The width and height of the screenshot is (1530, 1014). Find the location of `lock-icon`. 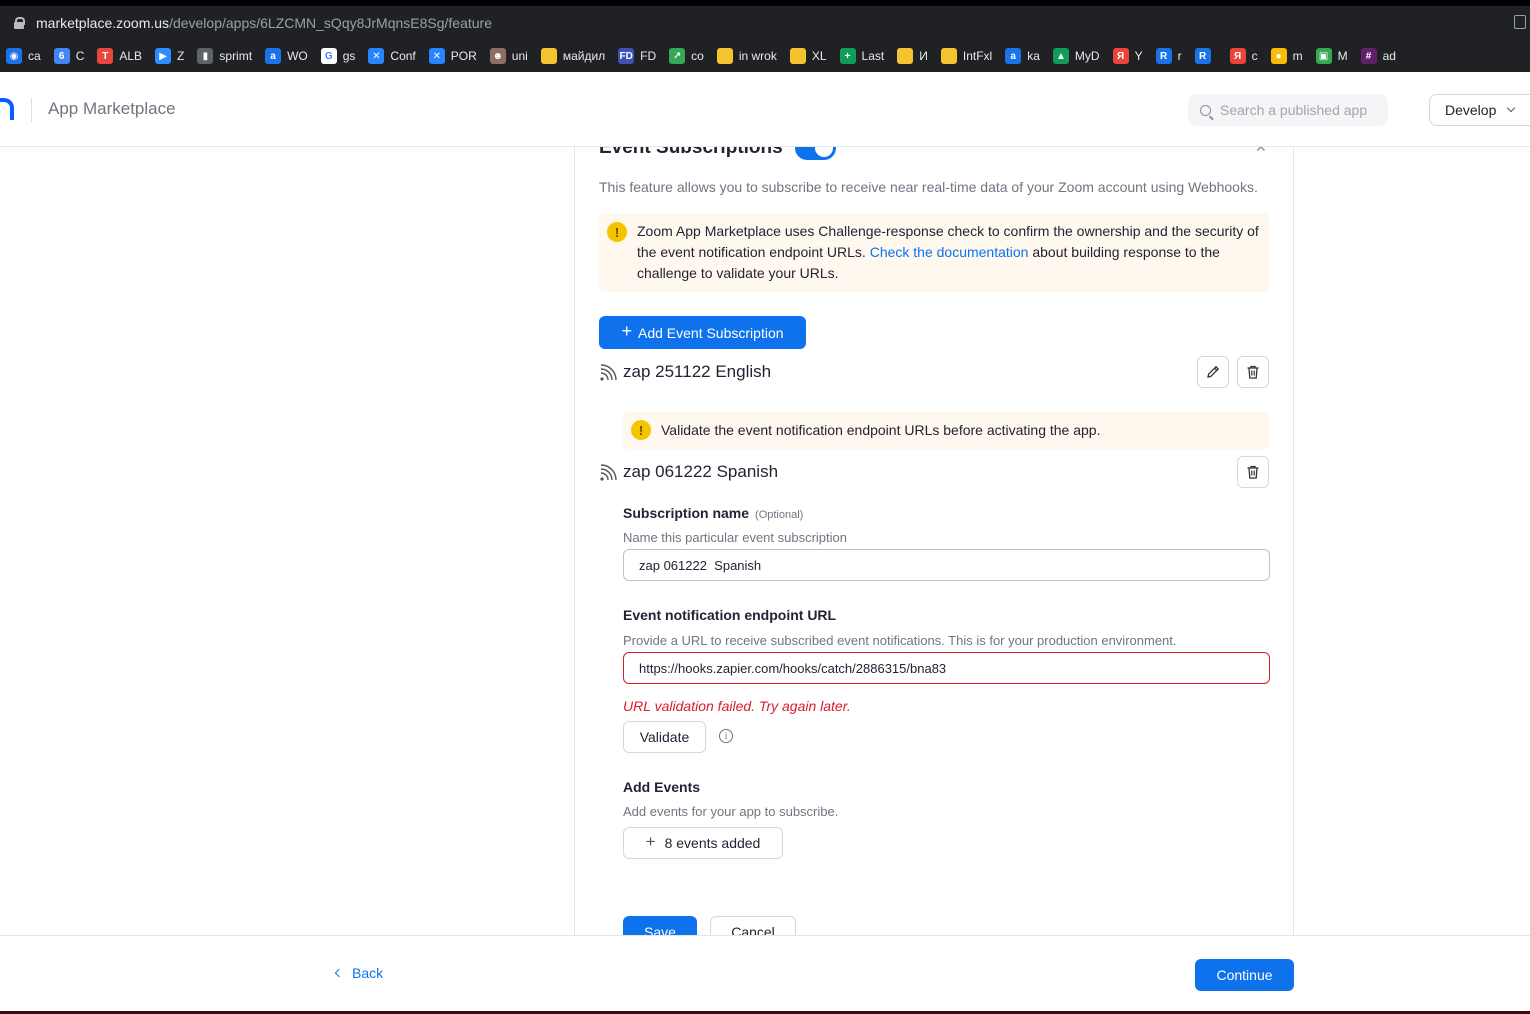

lock-icon is located at coordinates (19, 23).